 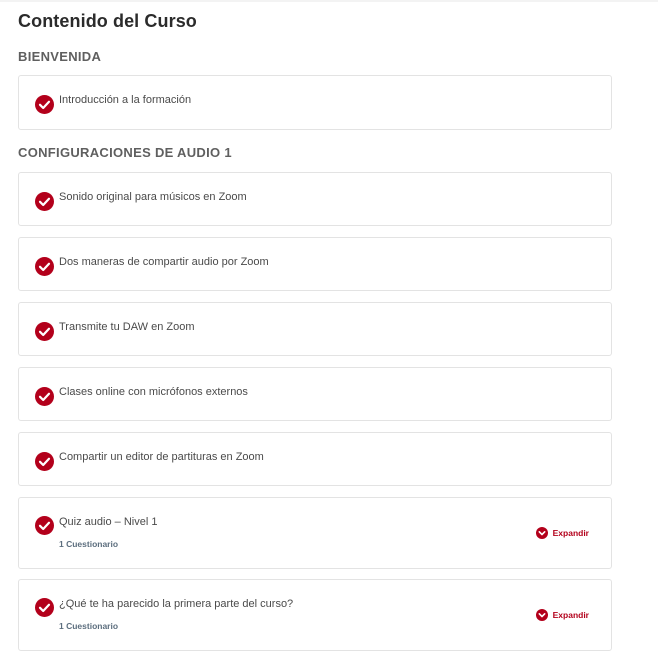 I want to click on lesson-item: Sonido original para músicos en Zoom, so click(x=315, y=199).